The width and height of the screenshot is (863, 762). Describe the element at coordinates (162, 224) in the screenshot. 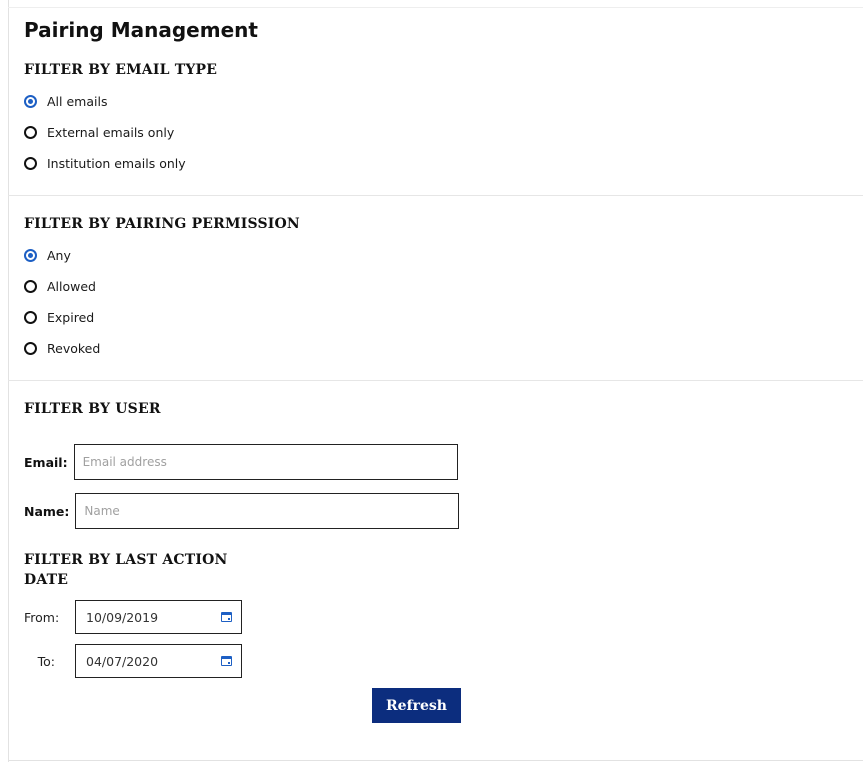

I see `pairing-permission-heading: FILTER BY PAIRING PERMISSION` at that location.